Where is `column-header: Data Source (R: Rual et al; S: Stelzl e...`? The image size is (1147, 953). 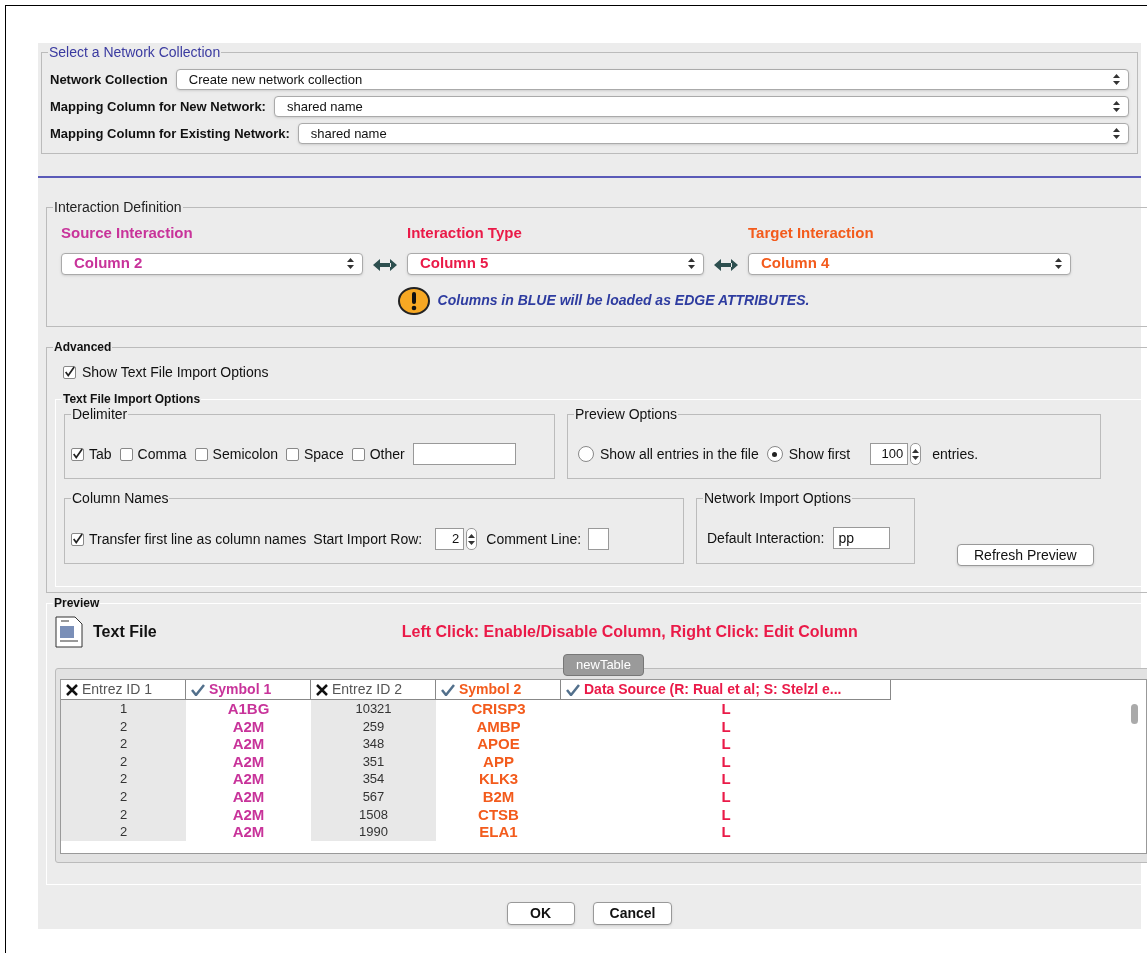
column-header: Data Source (R: Rual et al; S: Stelzl e... is located at coordinates (726, 690).